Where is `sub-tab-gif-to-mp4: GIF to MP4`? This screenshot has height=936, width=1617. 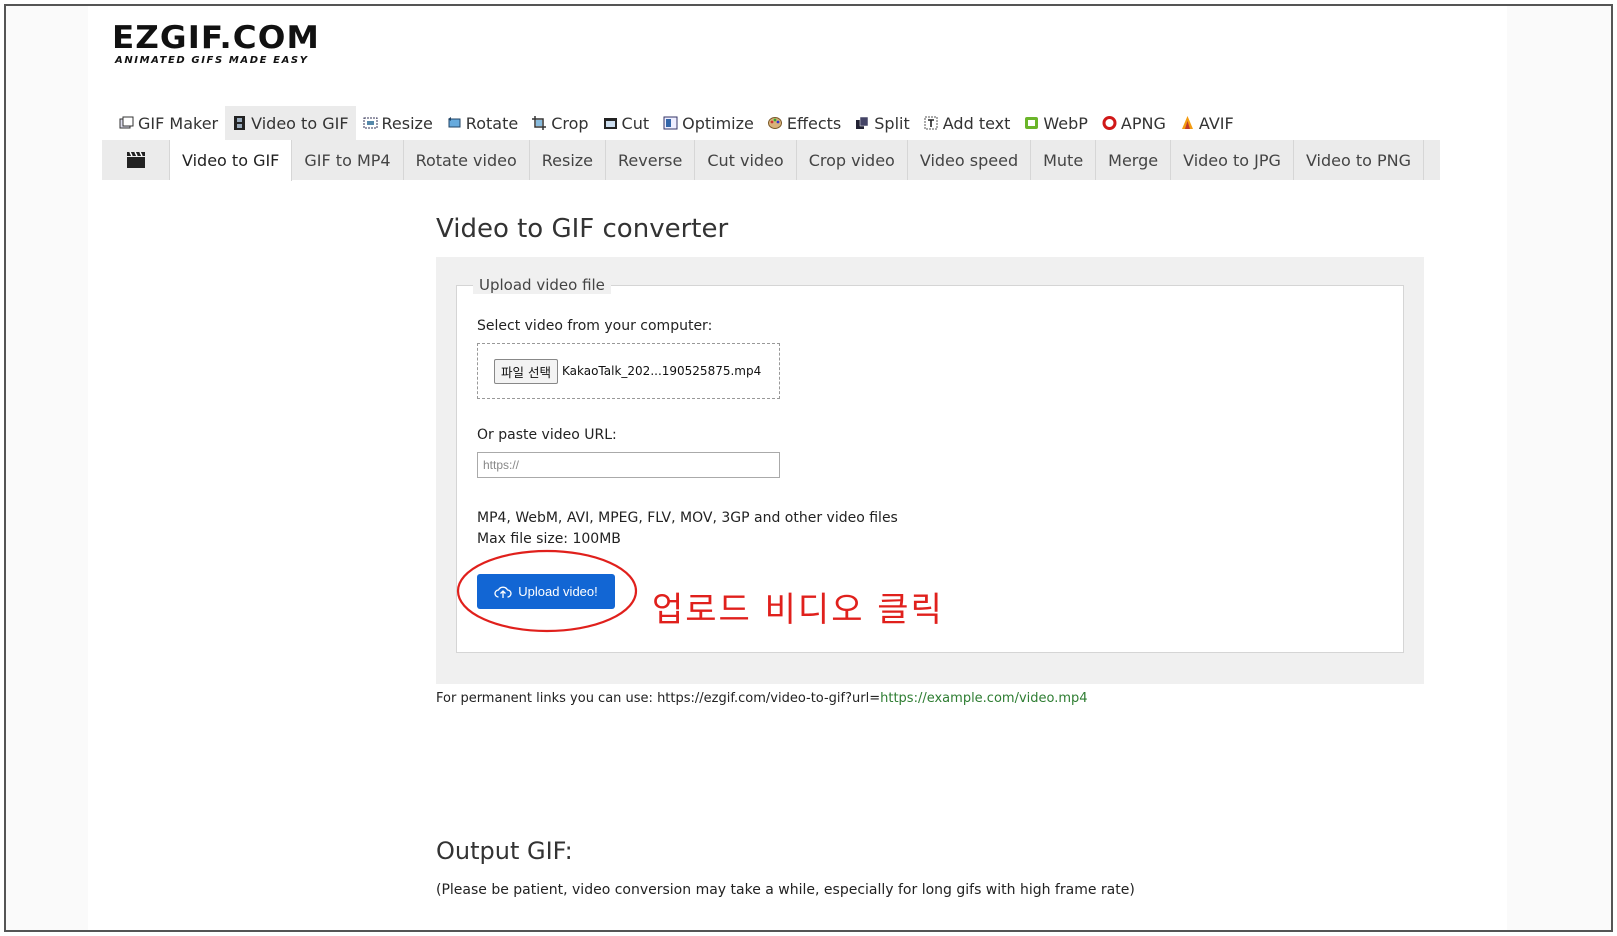
sub-tab-gif-to-mp4: GIF to MP4 is located at coordinates (348, 160).